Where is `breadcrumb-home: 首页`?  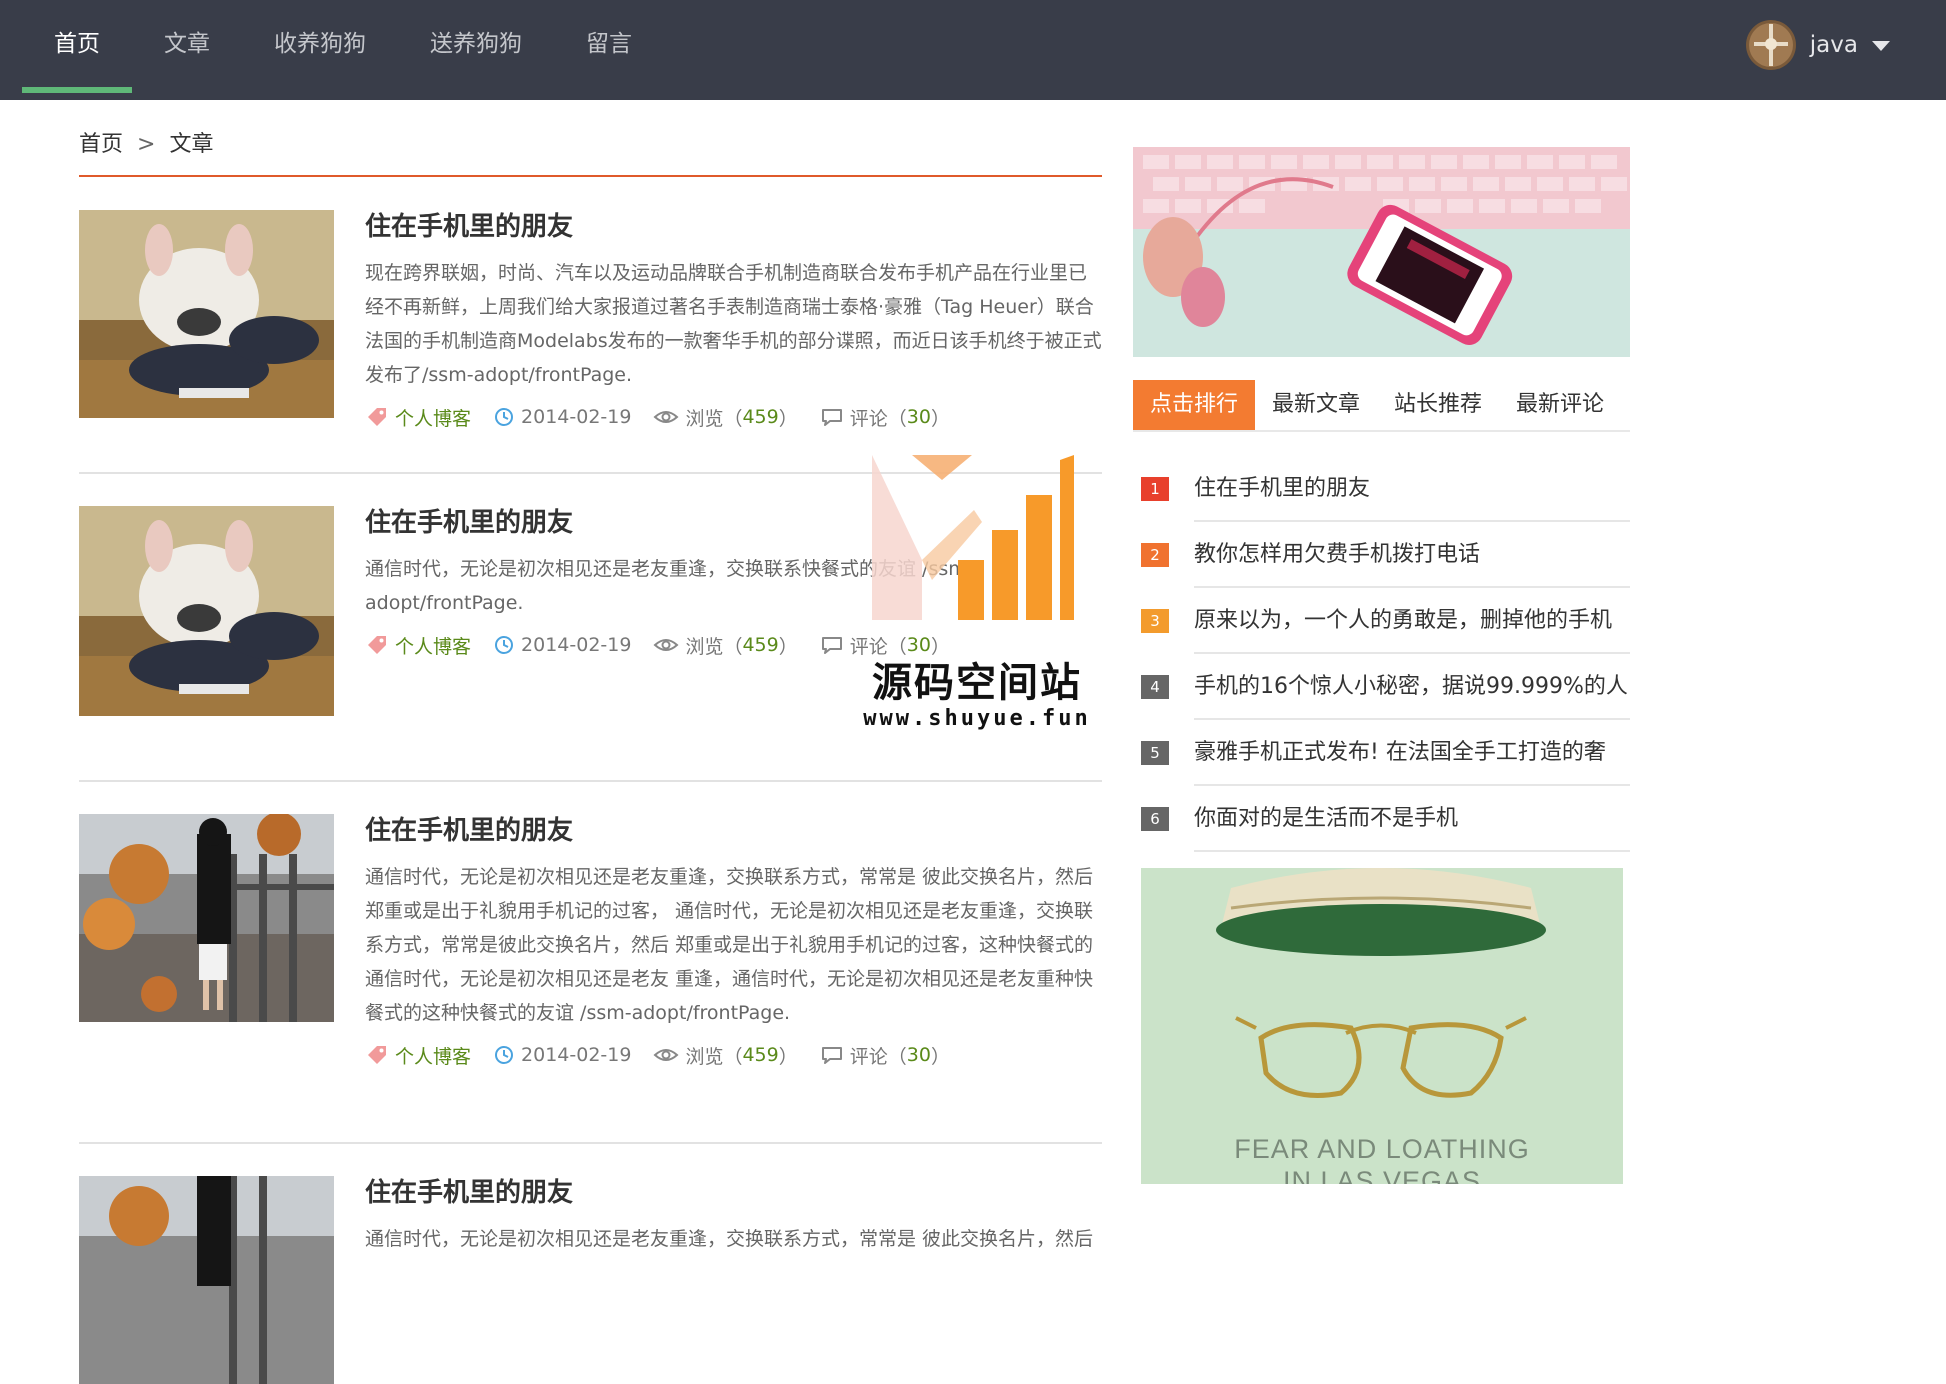
breadcrumb-home: 首页 is located at coordinates (101, 144).